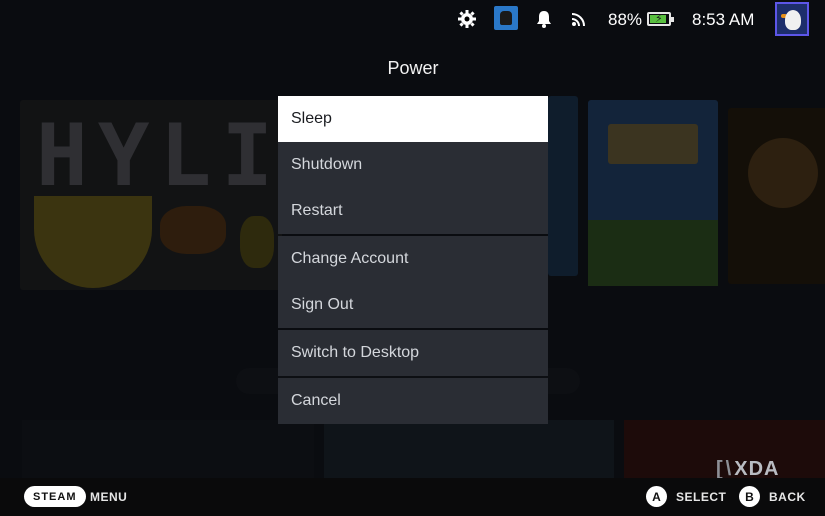 The height and width of the screenshot is (516, 825). I want to click on bottom-bar: STEAM MENU A SELECT B BACK, so click(412, 497).